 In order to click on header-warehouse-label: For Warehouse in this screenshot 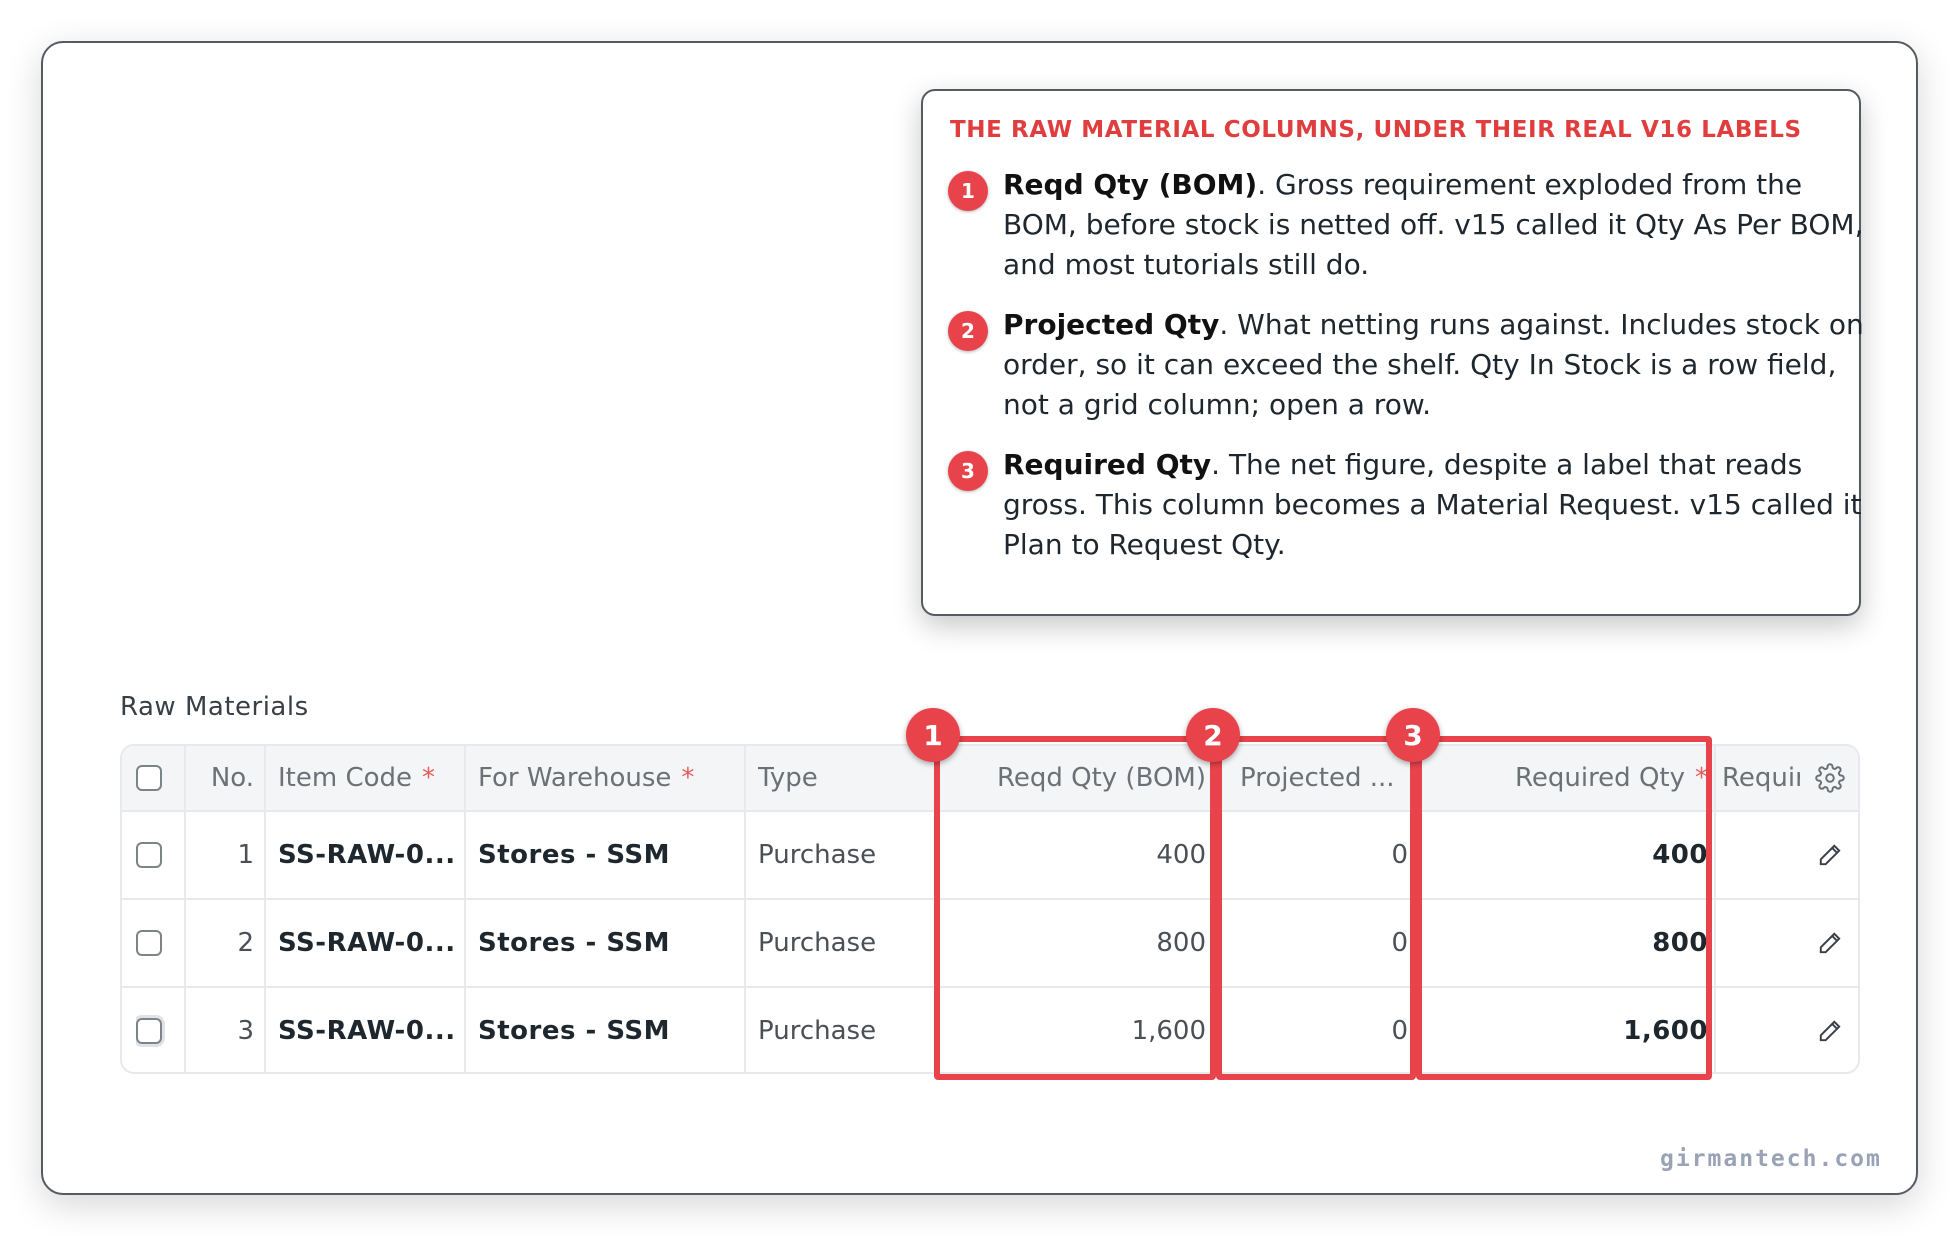, I will do `click(575, 778)`.